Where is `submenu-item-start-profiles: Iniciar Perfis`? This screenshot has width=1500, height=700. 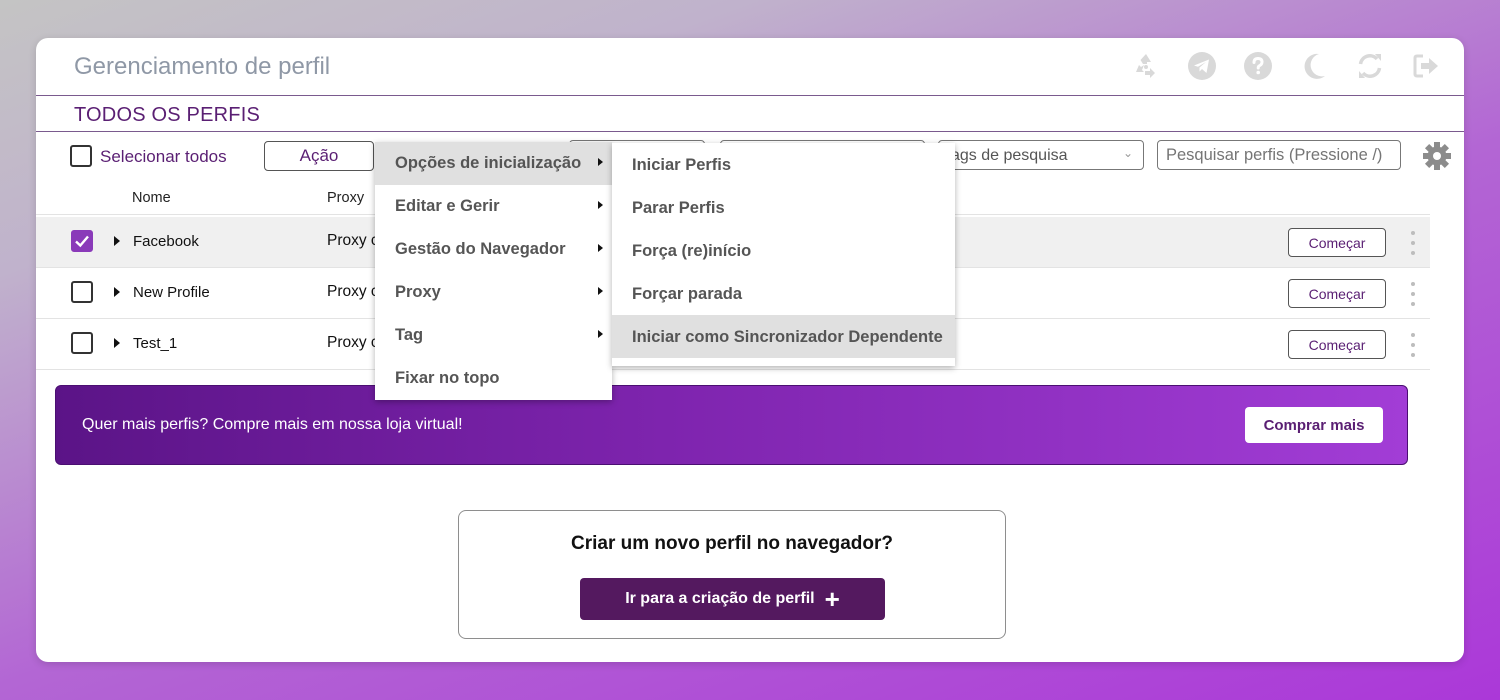
submenu-item-start-profiles: Iniciar Perfis is located at coordinates (783, 164).